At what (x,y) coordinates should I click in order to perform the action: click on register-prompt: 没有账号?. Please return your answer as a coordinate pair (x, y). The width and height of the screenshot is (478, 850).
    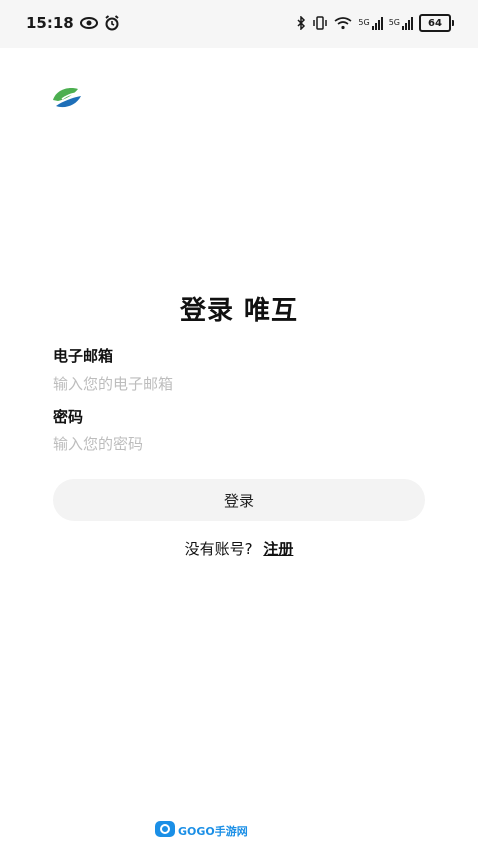
    Looking at the image, I should click on (218, 549).